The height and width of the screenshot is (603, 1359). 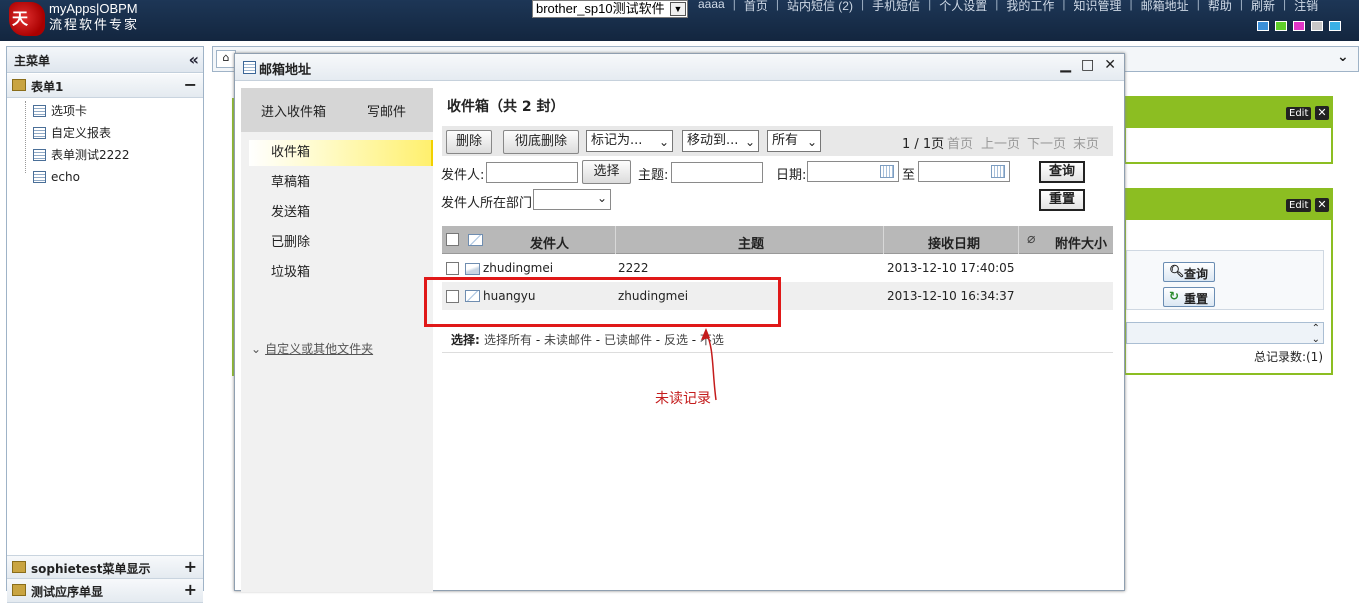 I want to click on home-icon: ⌂, so click(x=226, y=59).